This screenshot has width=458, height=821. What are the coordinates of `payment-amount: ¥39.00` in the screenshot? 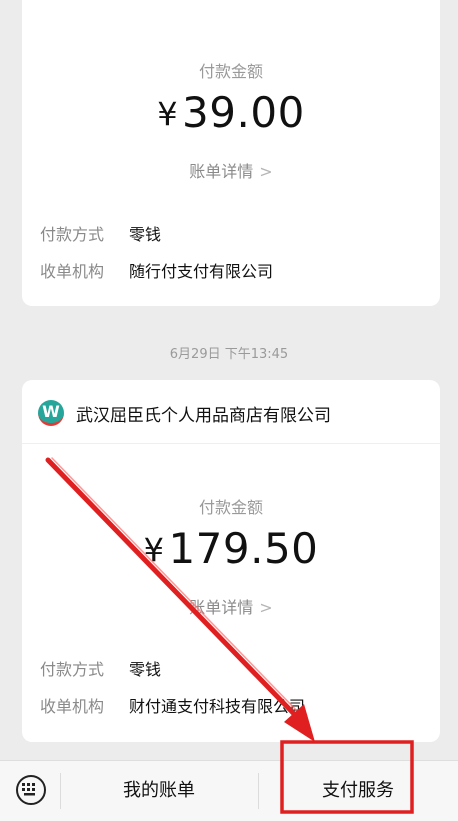 It's located at (231, 112).